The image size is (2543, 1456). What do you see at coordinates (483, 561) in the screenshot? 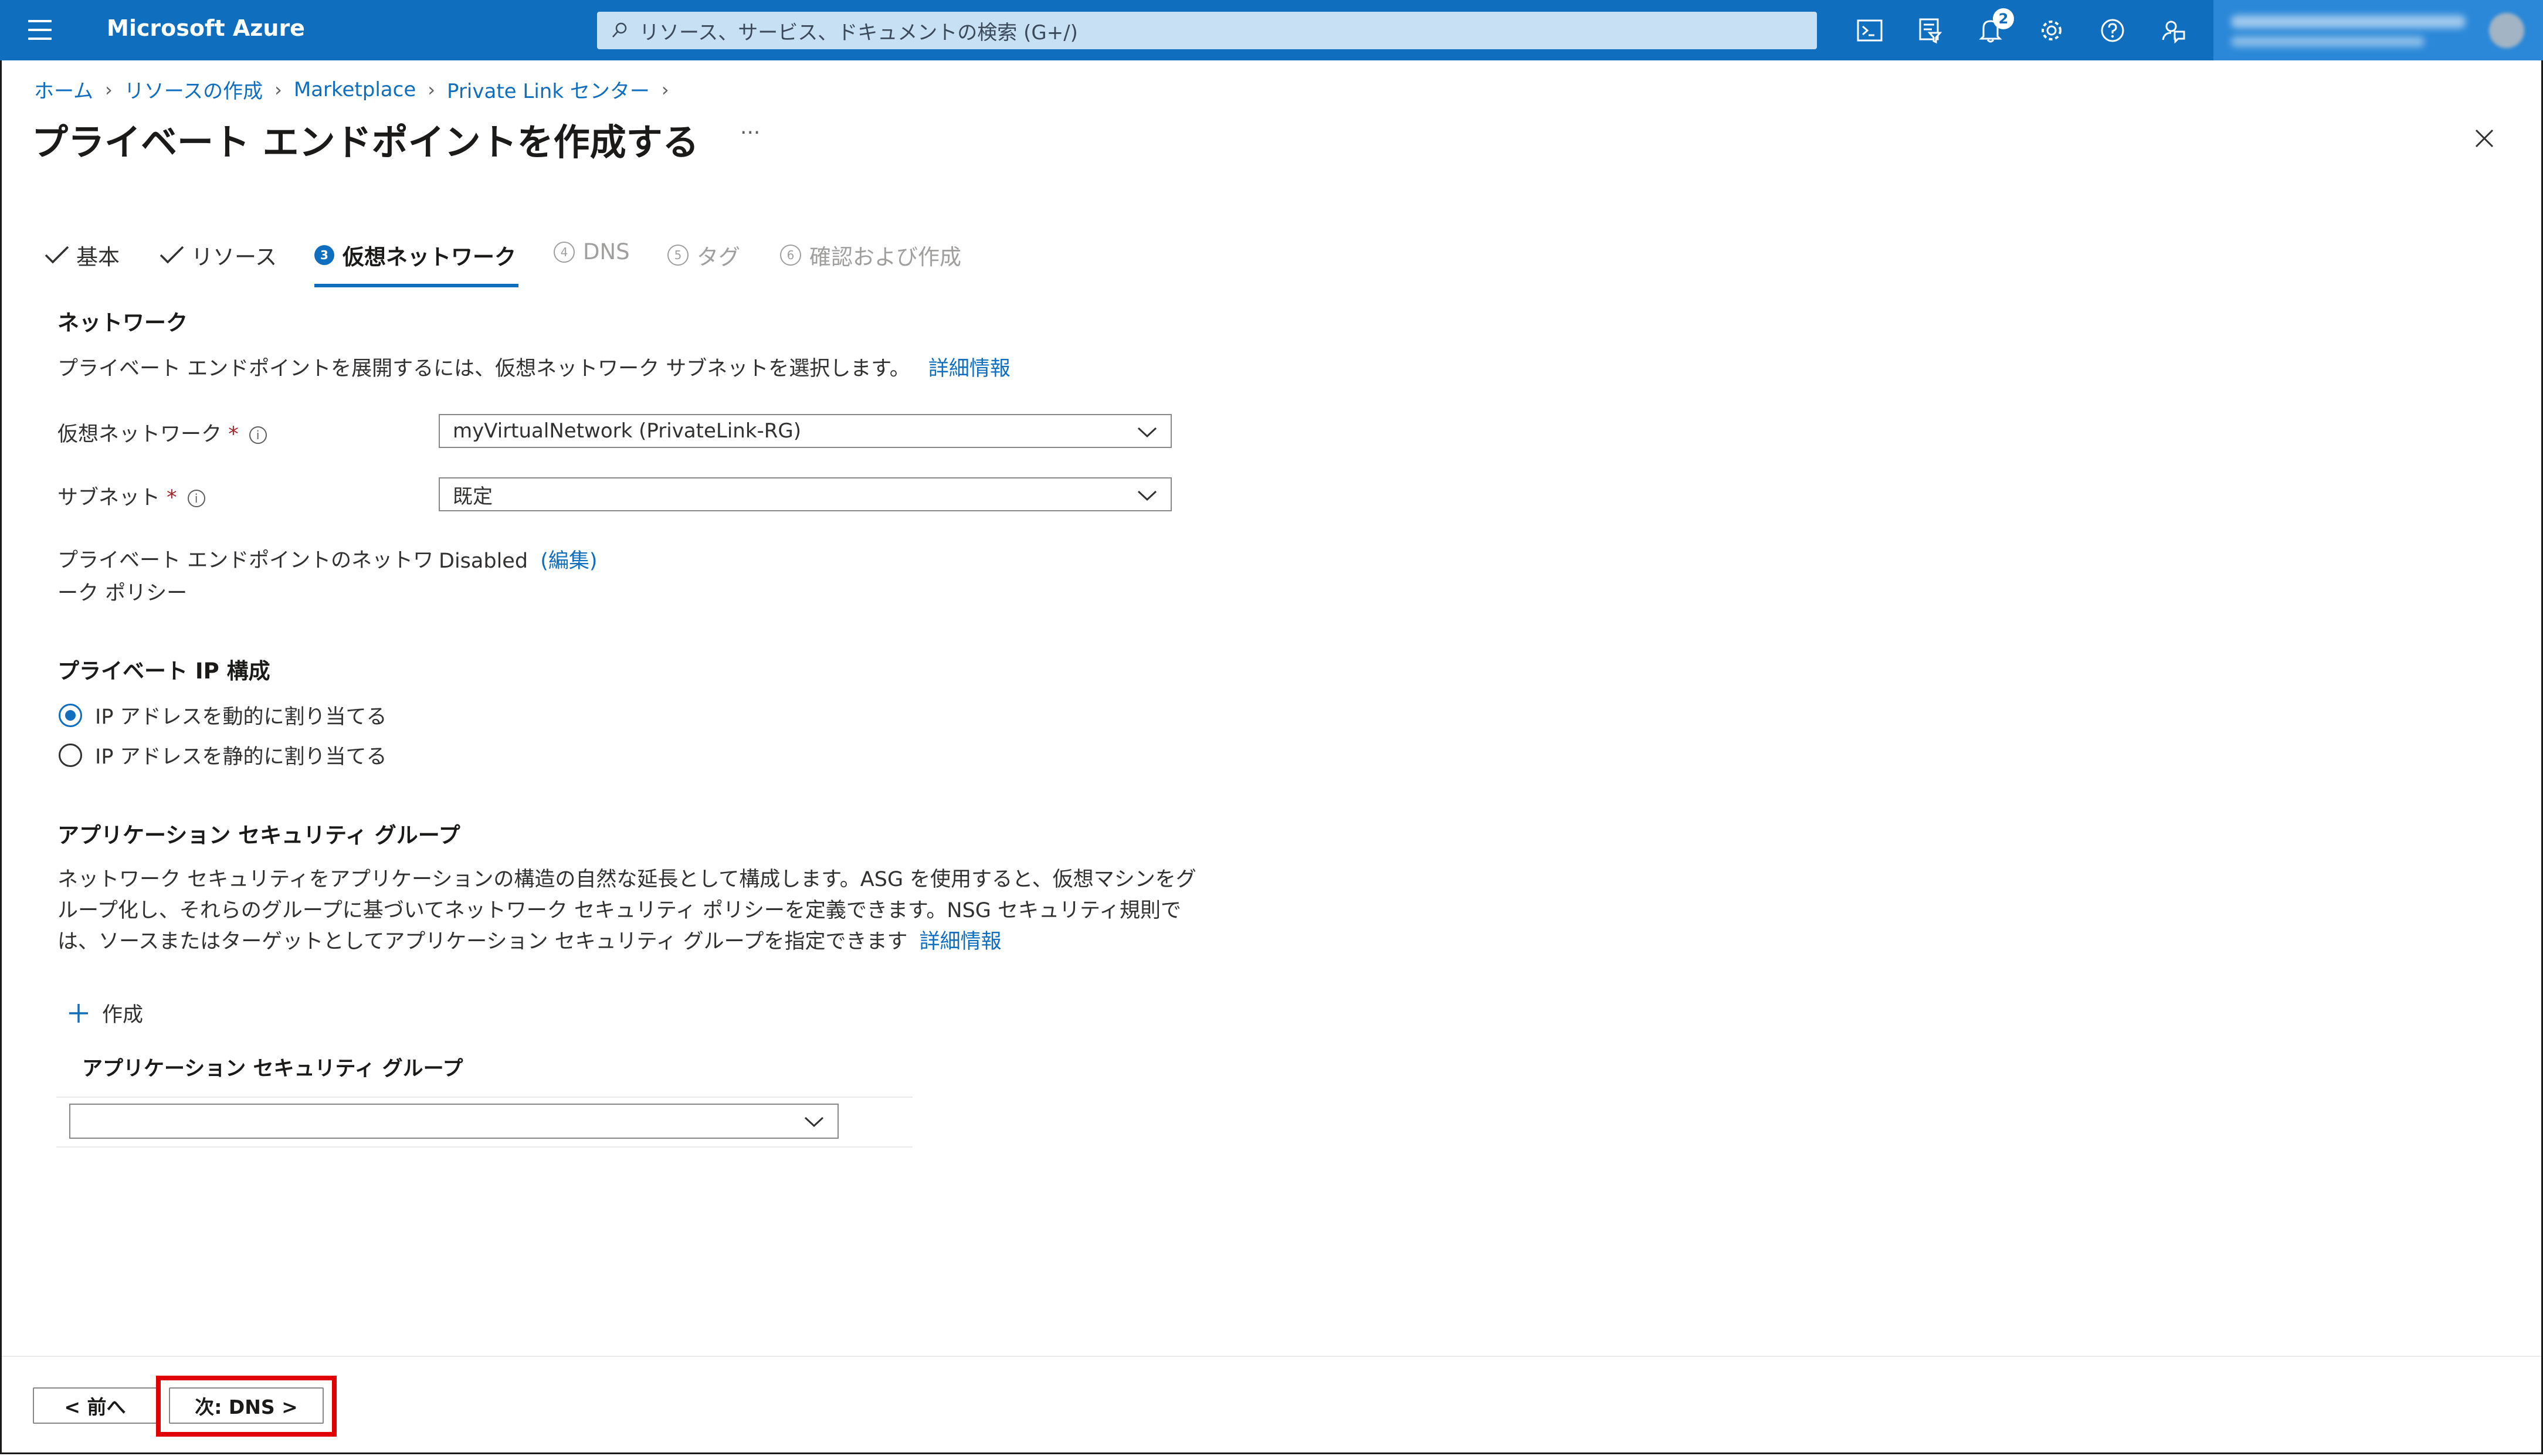
I see `network-policy-status: Disabled` at bounding box center [483, 561].